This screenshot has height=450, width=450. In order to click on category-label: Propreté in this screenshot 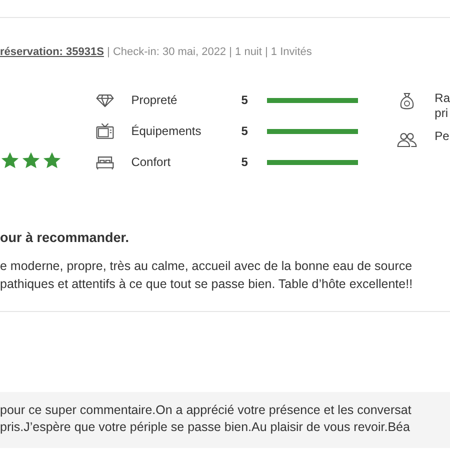, I will do `click(154, 100)`.